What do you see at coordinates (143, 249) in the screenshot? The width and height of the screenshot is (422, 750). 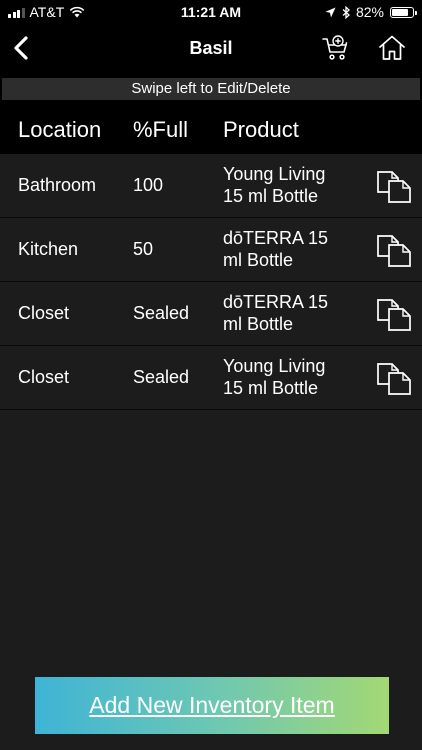 I see `full-cell: 50` at bounding box center [143, 249].